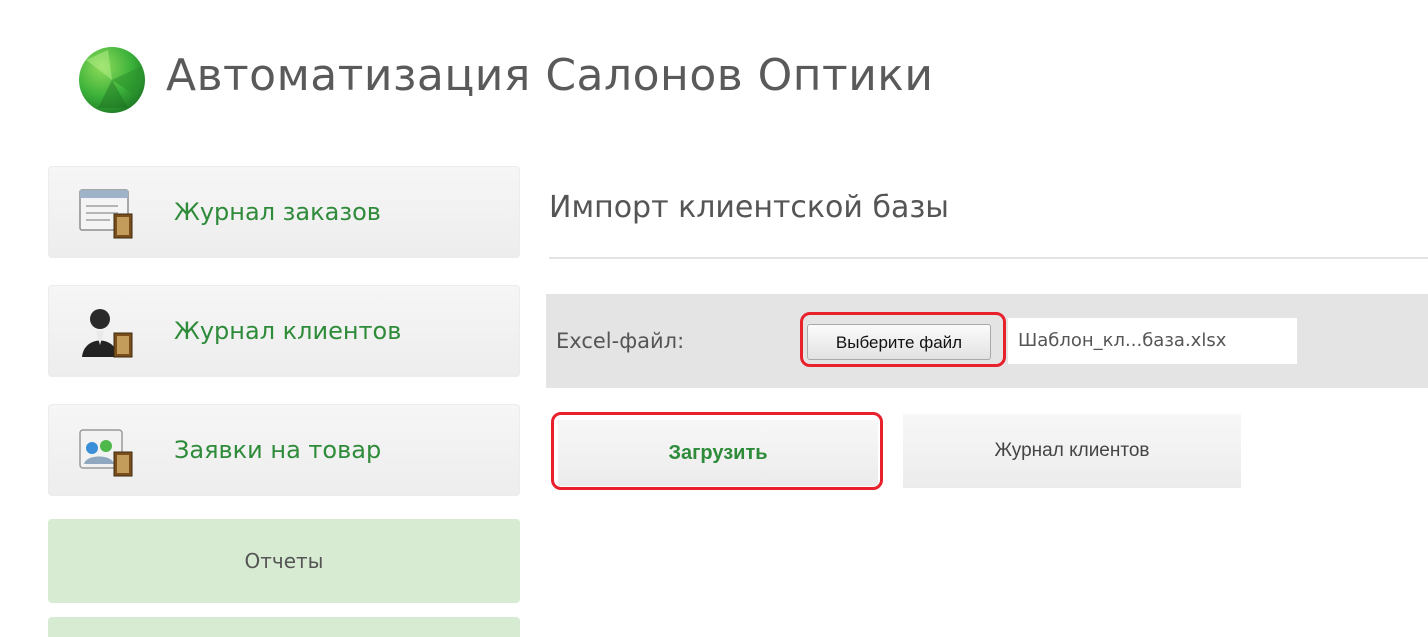 The image size is (1428, 637). I want to click on sidebar-item-requests: Заявки на товар, so click(284, 450).